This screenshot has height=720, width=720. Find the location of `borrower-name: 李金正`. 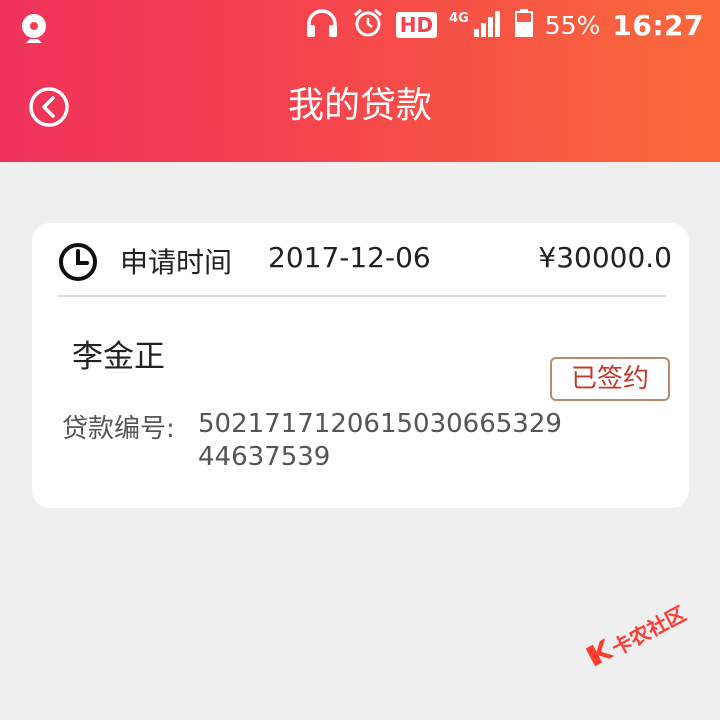

borrower-name: 李金正 is located at coordinates (118, 357).